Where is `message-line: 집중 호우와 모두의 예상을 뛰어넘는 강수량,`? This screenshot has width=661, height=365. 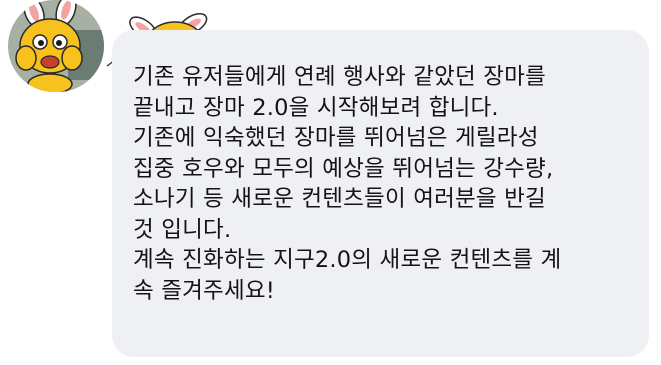
message-line: 집중 호우와 모두의 예상을 뛰어넘는 강수량, is located at coordinates (343, 168).